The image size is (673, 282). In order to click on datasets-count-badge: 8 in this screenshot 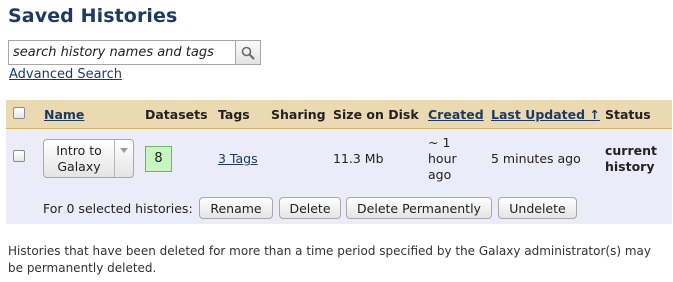, I will do `click(158, 159)`.